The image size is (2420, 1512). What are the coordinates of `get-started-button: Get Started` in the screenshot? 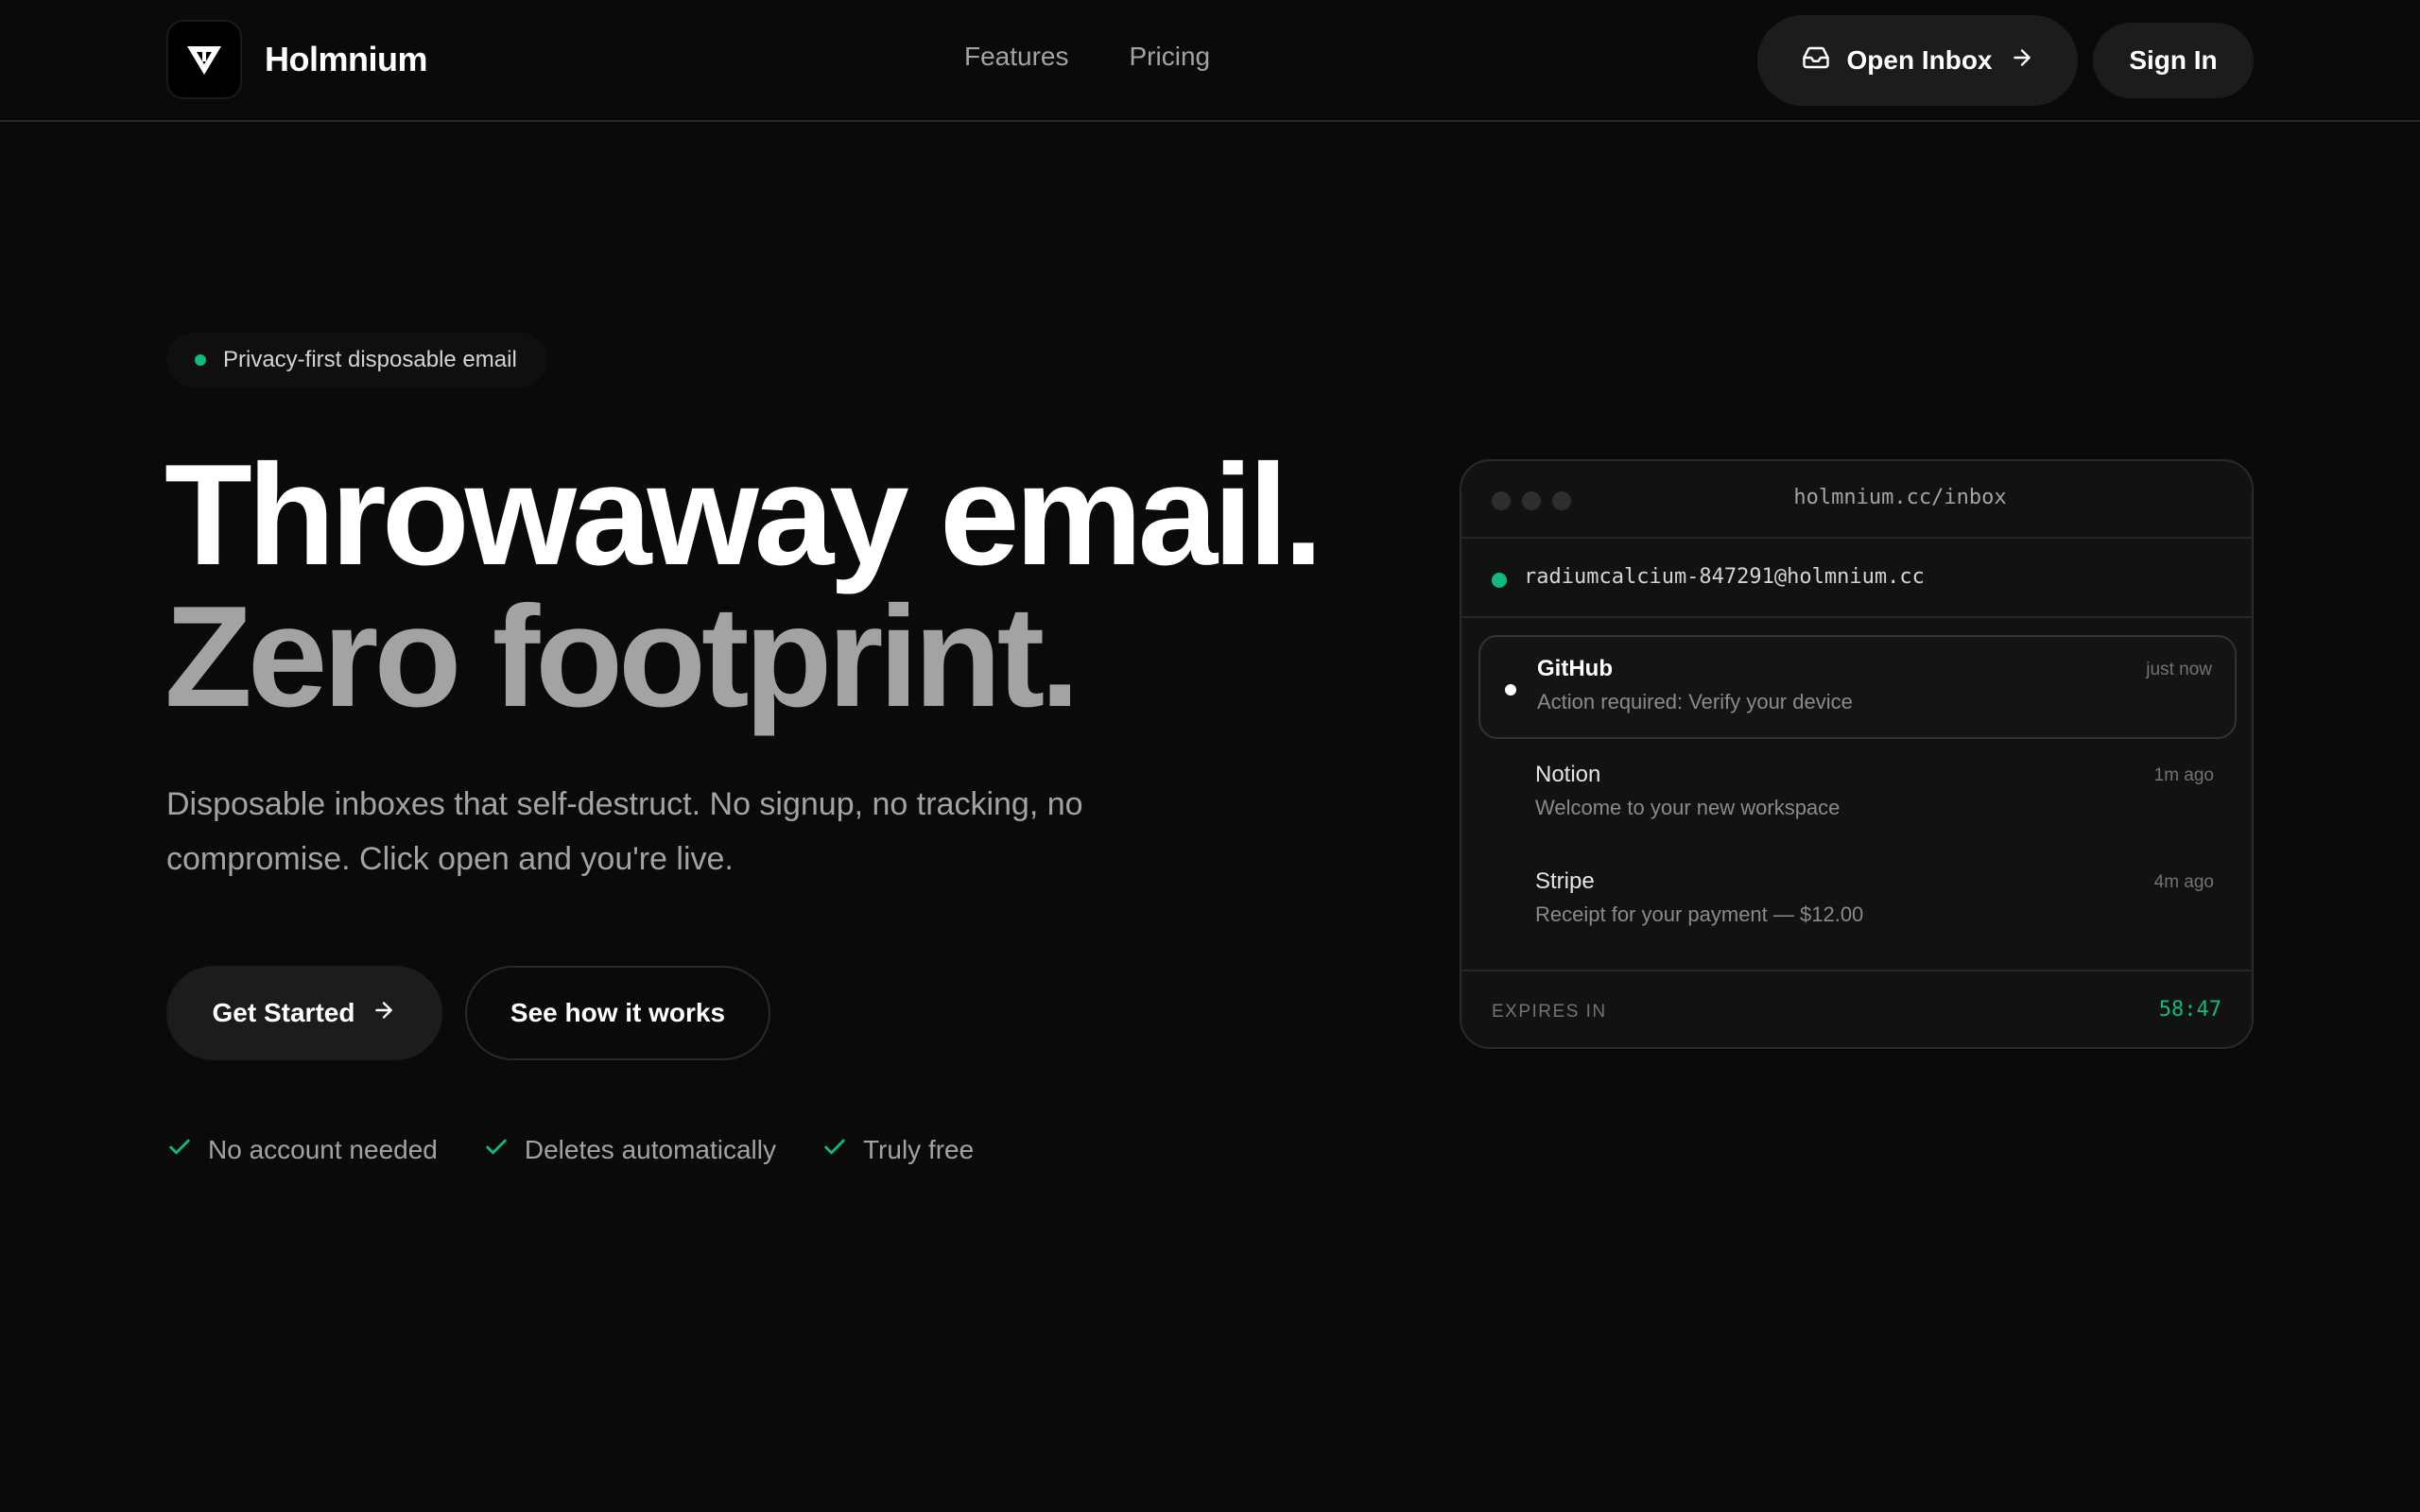 It's located at (304, 1013).